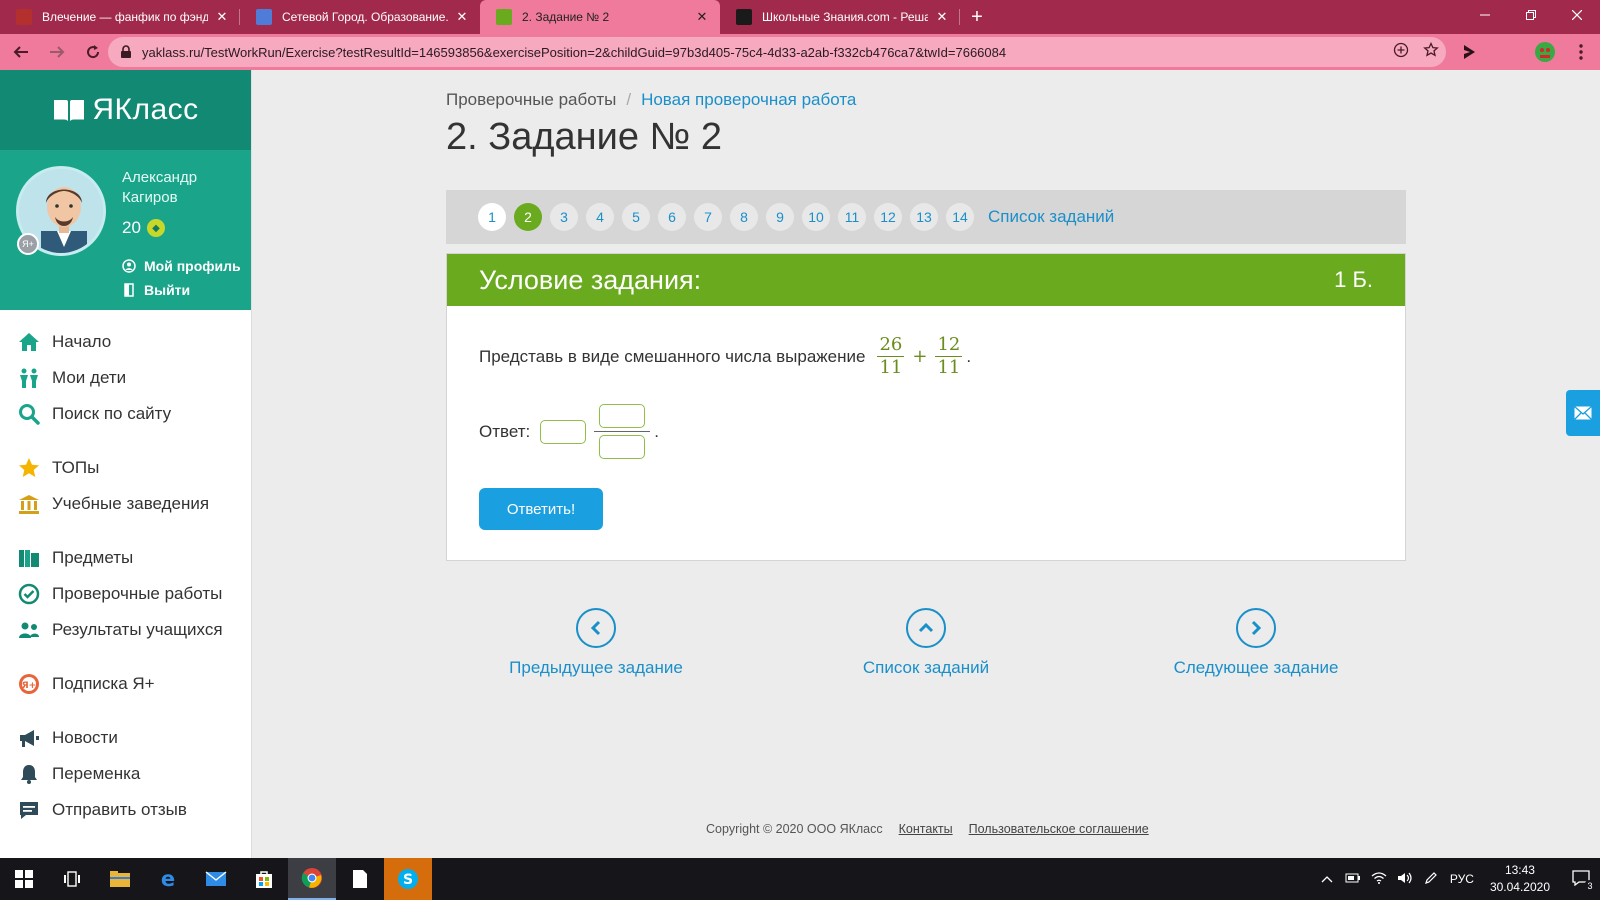 This screenshot has height=900, width=1600. What do you see at coordinates (888, 217) in the screenshot?
I see `pager-page: 12` at bounding box center [888, 217].